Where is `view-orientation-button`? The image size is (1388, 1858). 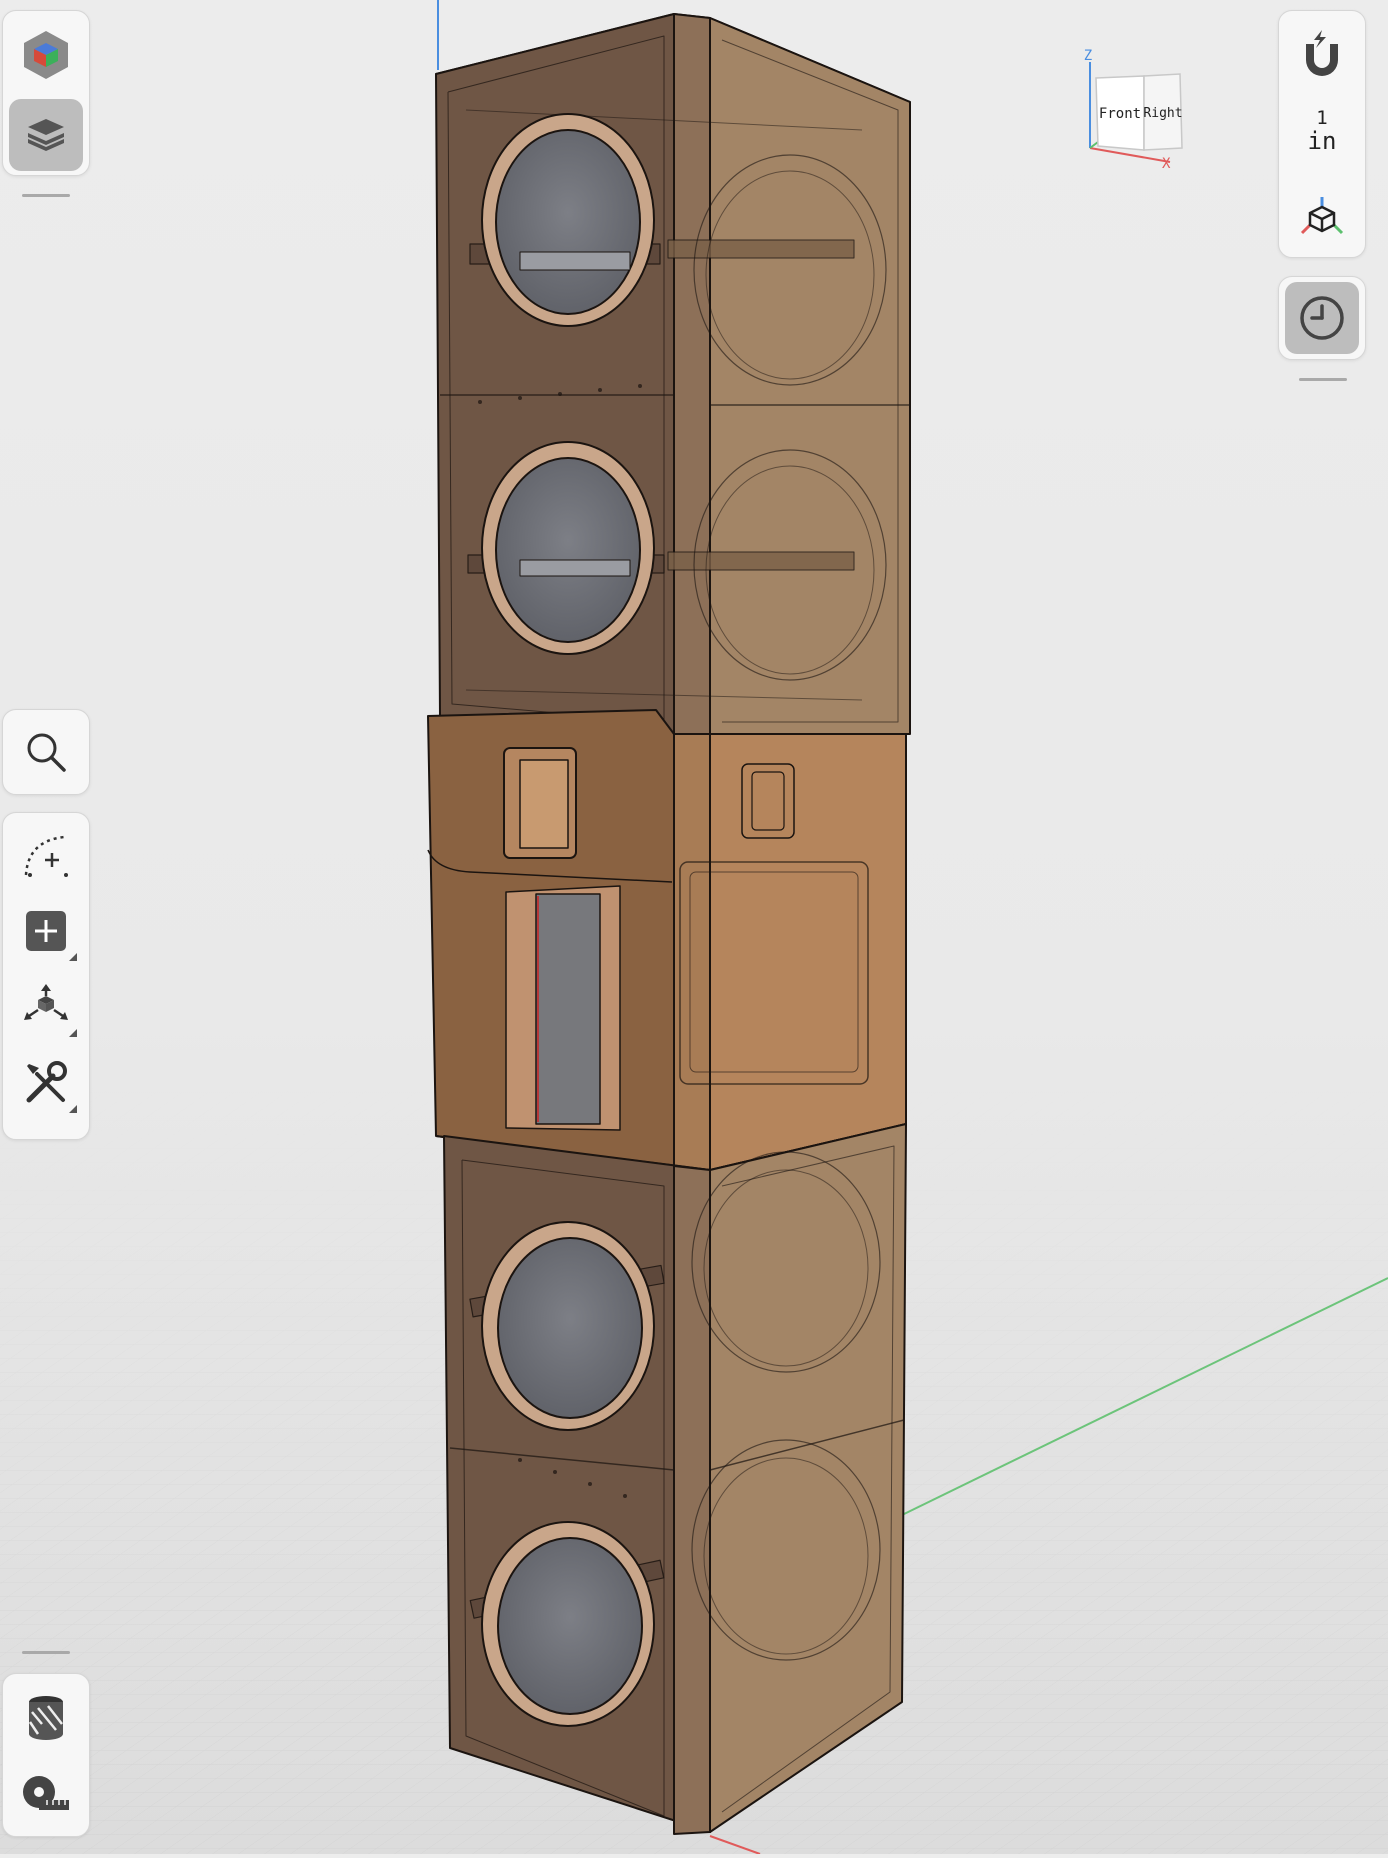 view-orientation-button is located at coordinates (1322, 217).